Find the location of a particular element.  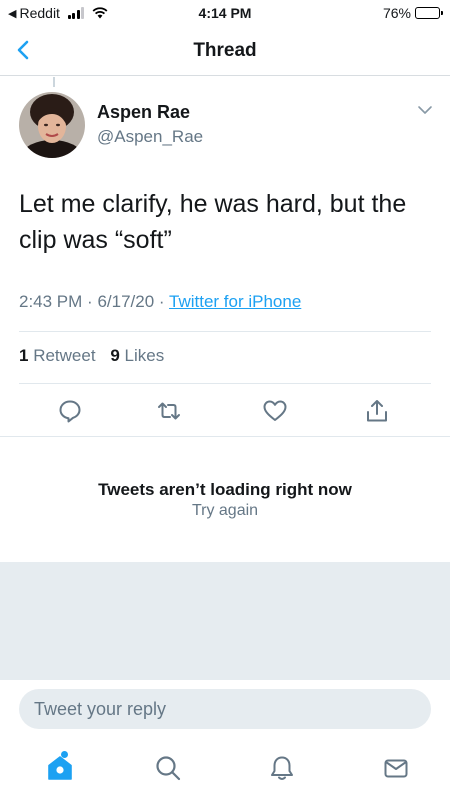

share-icon is located at coordinates (377, 411).